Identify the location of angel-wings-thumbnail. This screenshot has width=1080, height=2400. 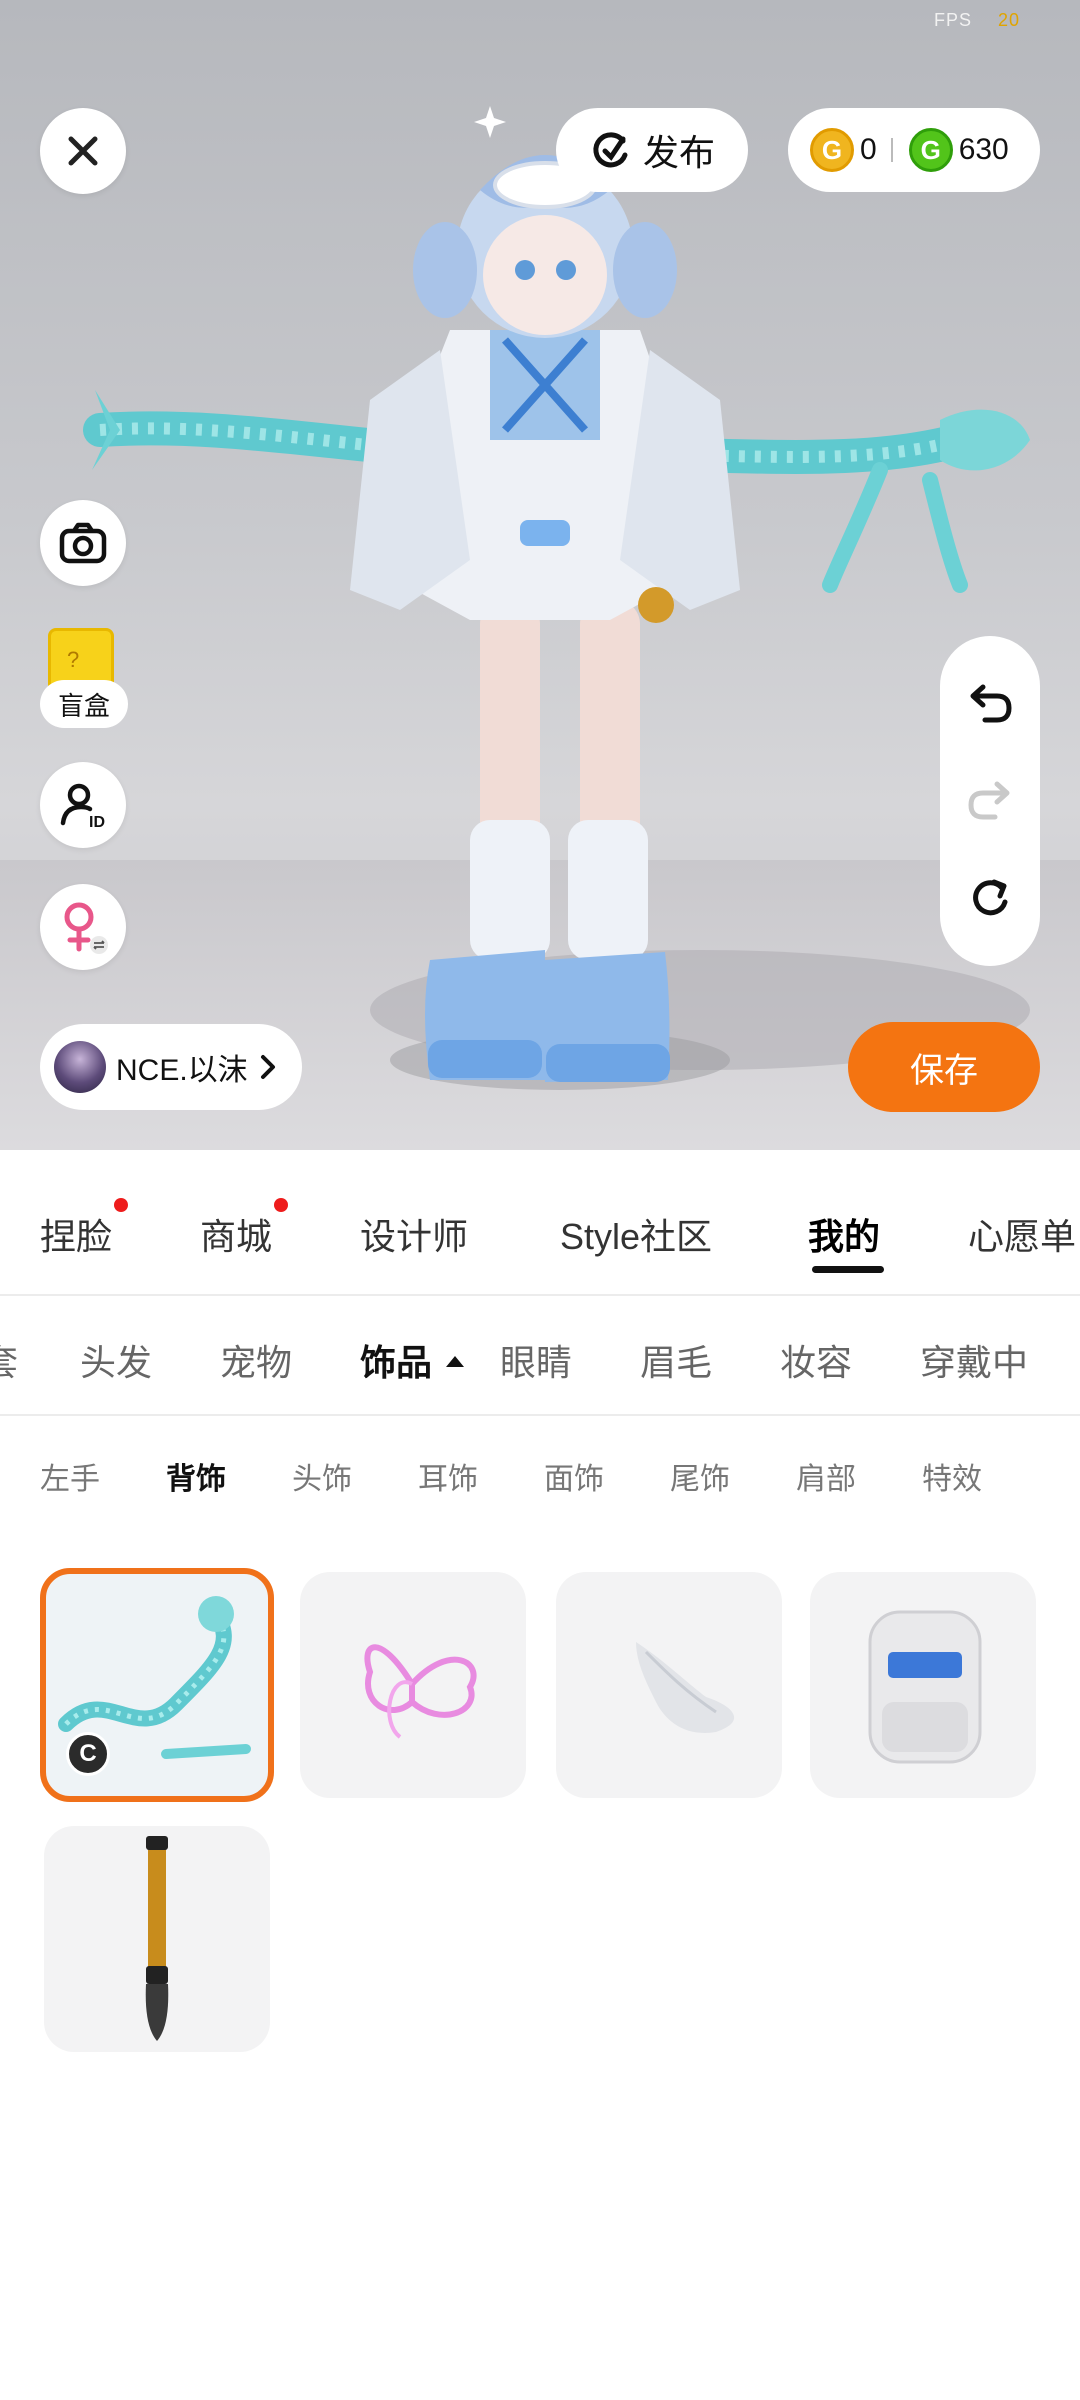
(685, 1687).